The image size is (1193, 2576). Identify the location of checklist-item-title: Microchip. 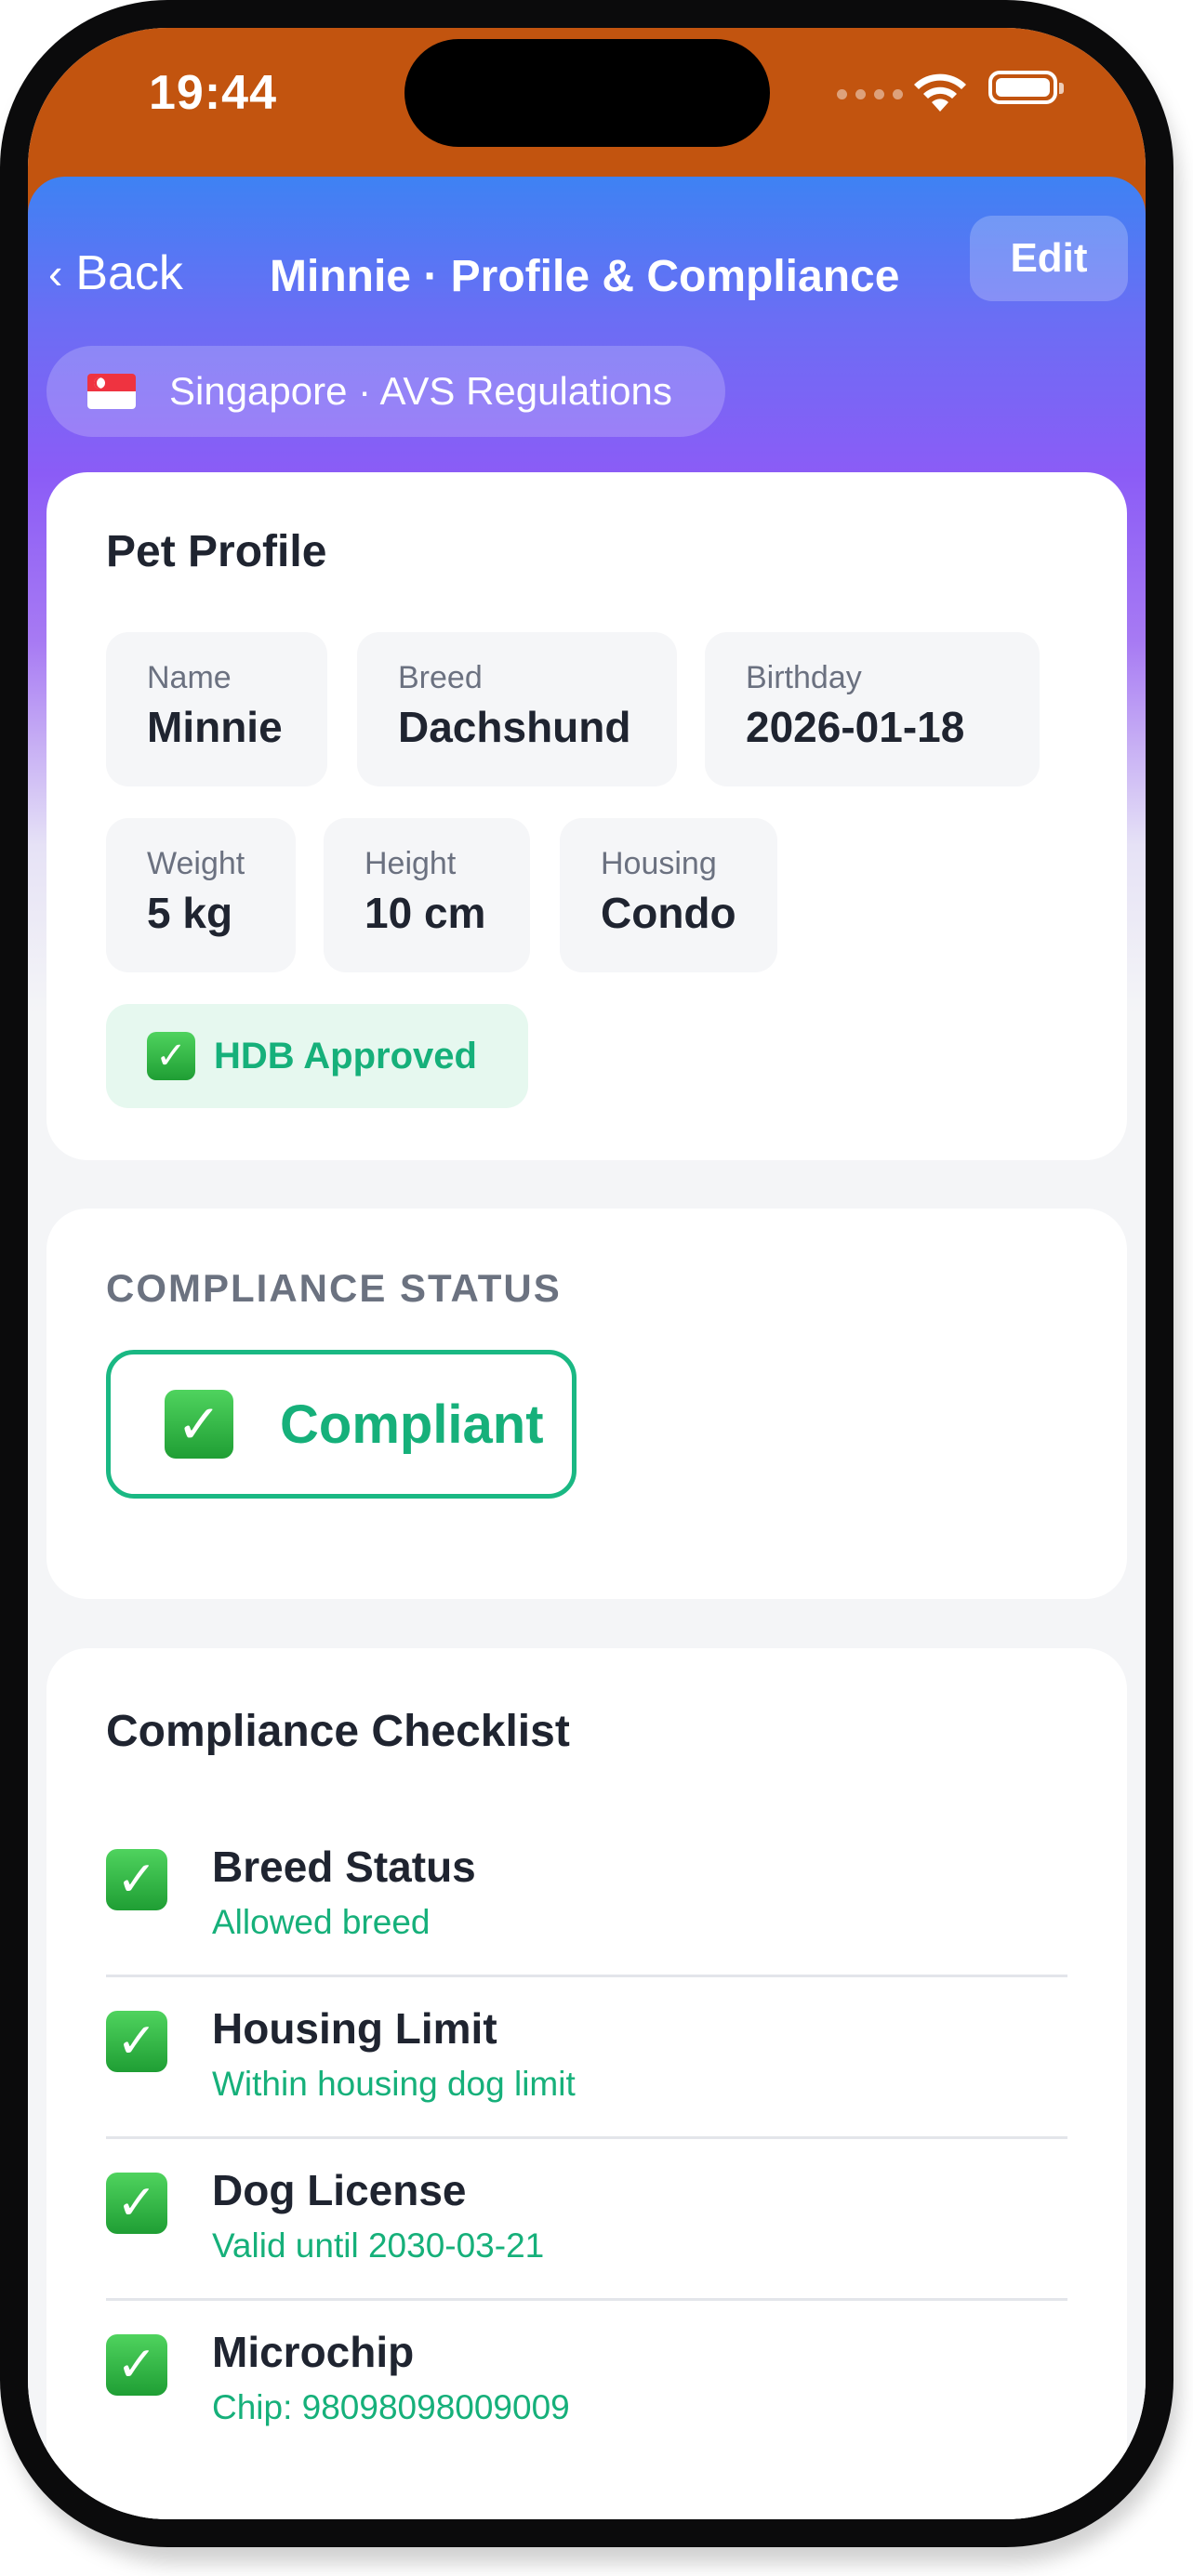
(313, 2352).